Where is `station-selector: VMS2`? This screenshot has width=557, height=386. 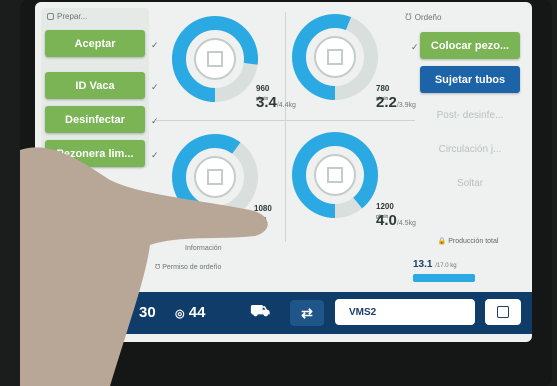 station-selector: VMS2 is located at coordinates (405, 312).